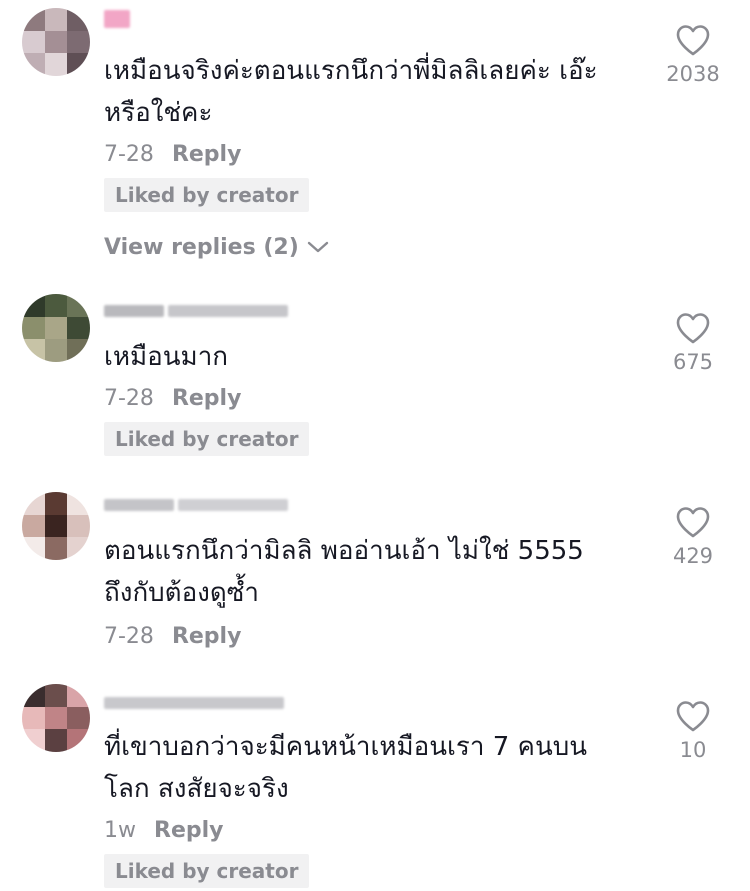 The image size is (750, 891). I want to click on view-replies-button: View replies (2), so click(216, 247).